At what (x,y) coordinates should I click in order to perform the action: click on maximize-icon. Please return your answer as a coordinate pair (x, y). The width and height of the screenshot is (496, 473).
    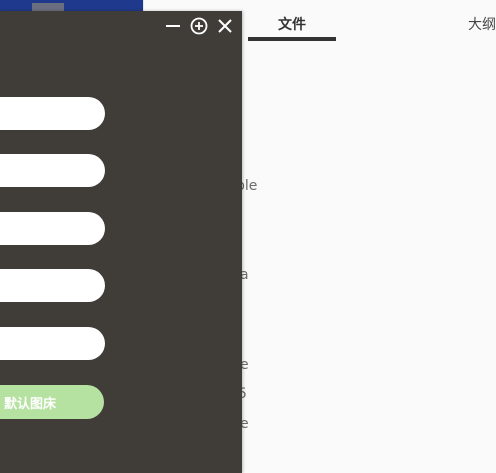
    Looking at the image, I should click on (199, 26).